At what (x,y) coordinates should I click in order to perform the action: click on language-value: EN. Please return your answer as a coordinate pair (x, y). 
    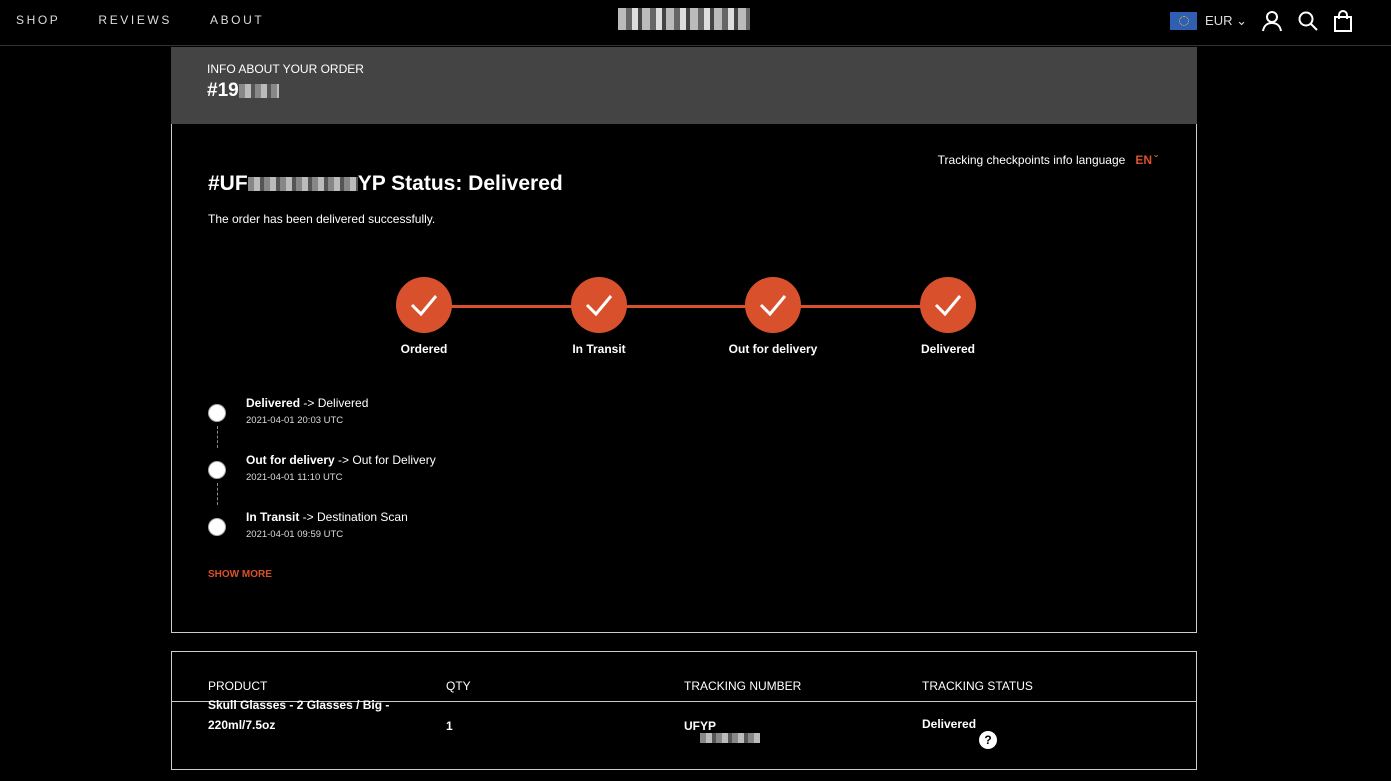
    Looking at the image, I should click on (1143, 160).